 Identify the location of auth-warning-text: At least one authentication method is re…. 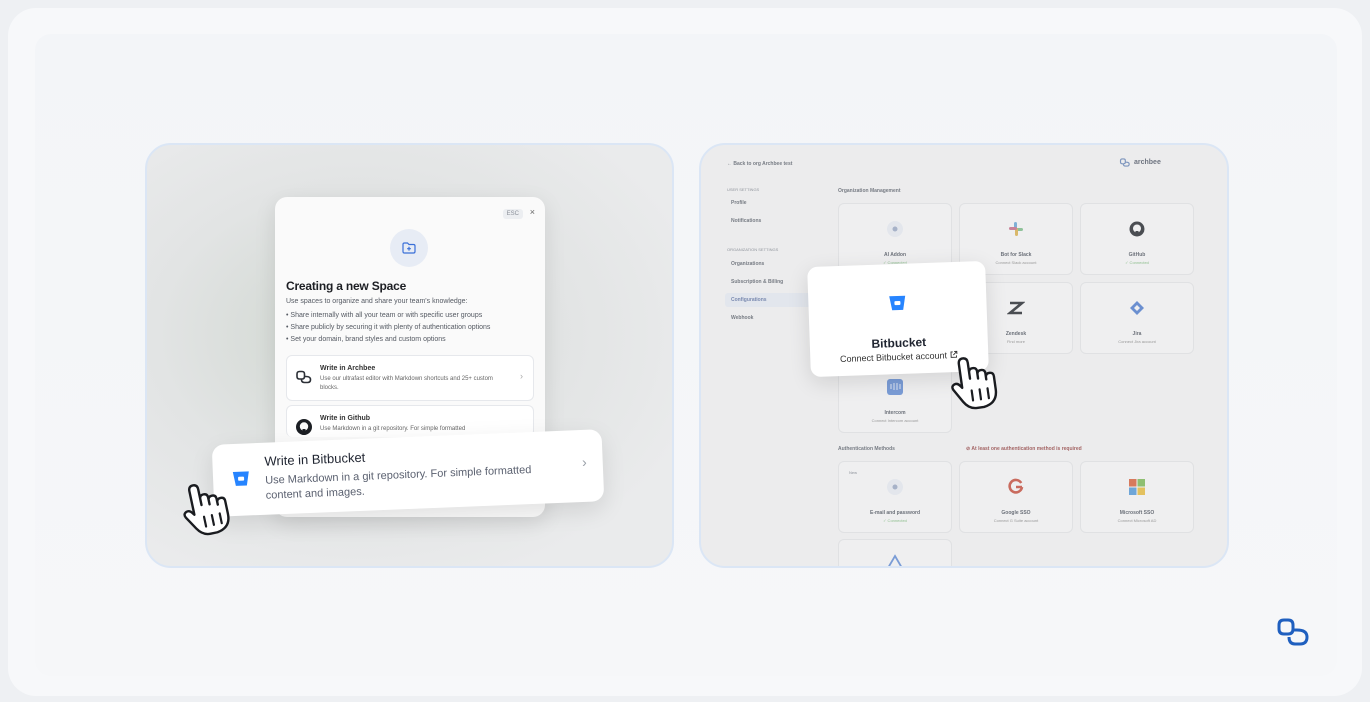
(1026, 449).